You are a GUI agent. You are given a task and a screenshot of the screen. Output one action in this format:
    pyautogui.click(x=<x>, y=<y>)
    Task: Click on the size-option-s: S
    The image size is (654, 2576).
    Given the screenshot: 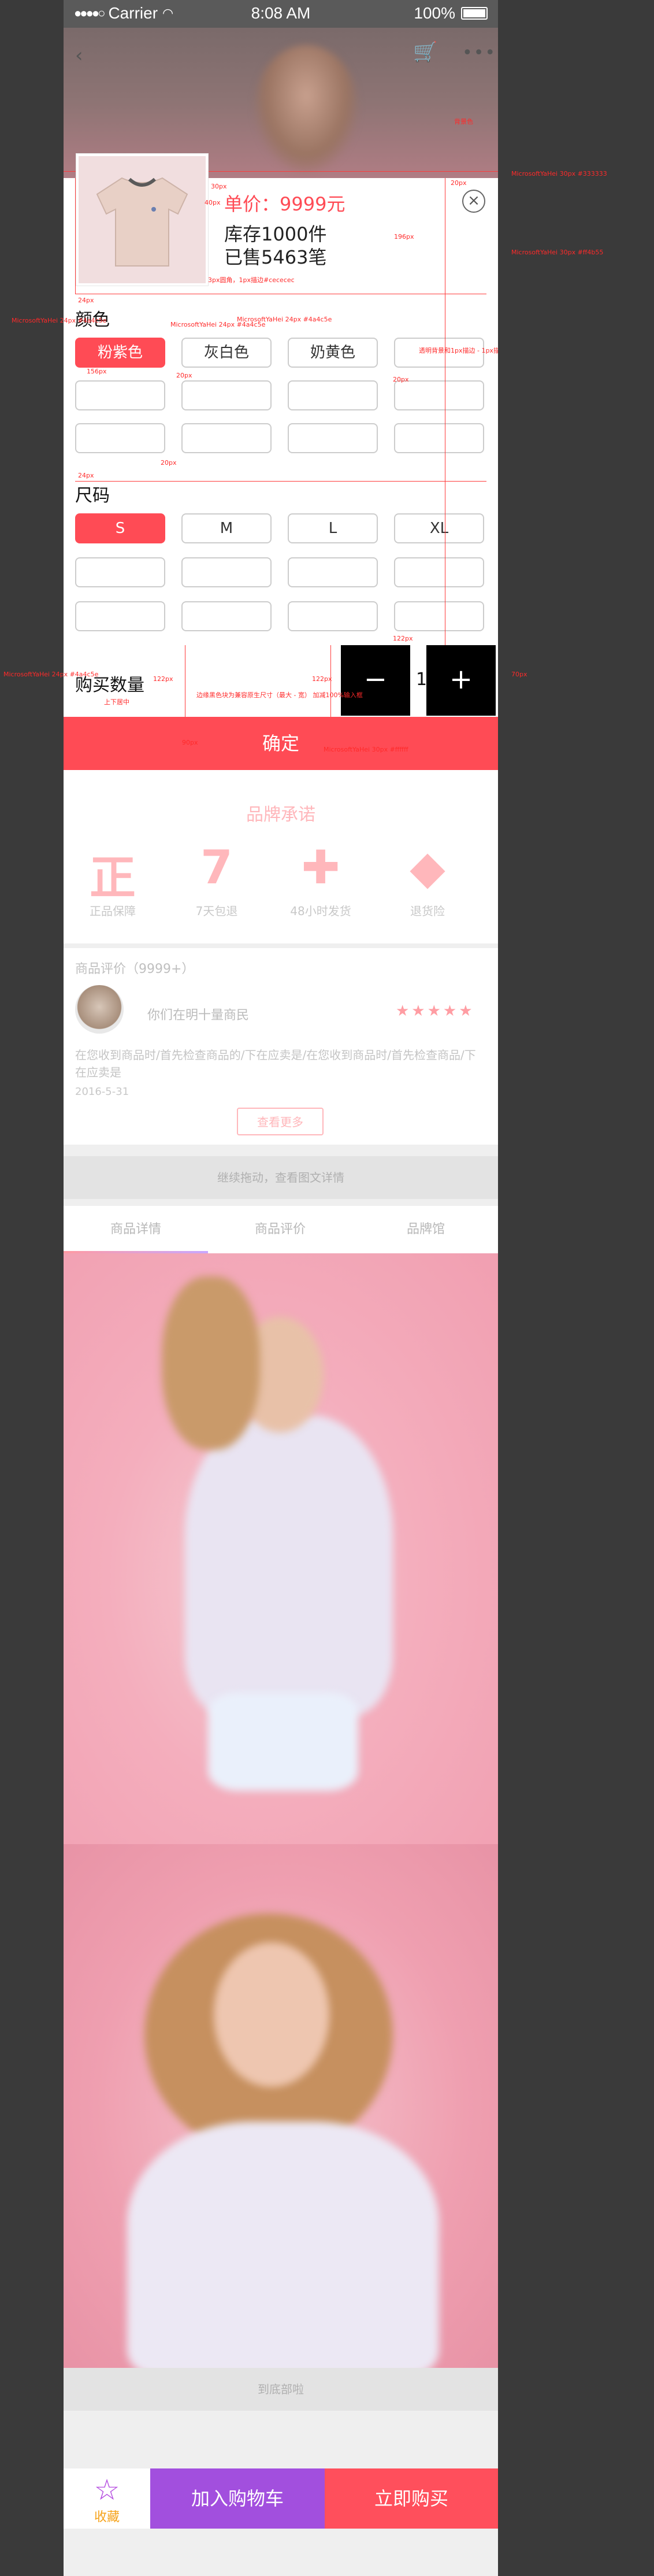 What is the action you would take?
    pyautogui.click(x=120, y=528)
    